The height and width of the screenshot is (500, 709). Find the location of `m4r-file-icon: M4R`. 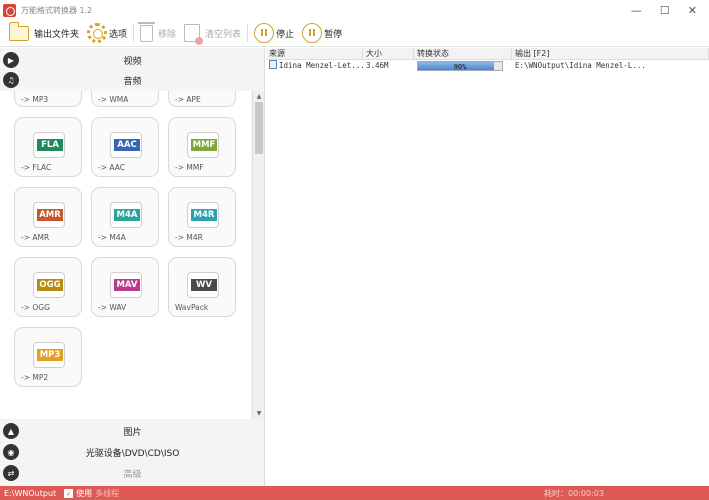

m4r-file-icon: M4R is located at coordinates (203, 215).